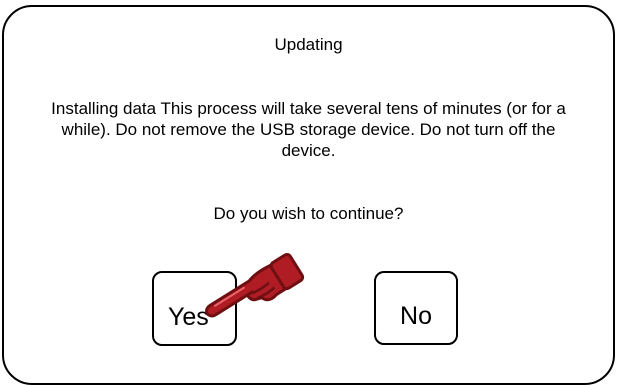 The height and width of the screenshot is (385, 619). Describe the element at coordinates (188, 317) in the screenshot. I see `yes-button-label: Yes` at that location.